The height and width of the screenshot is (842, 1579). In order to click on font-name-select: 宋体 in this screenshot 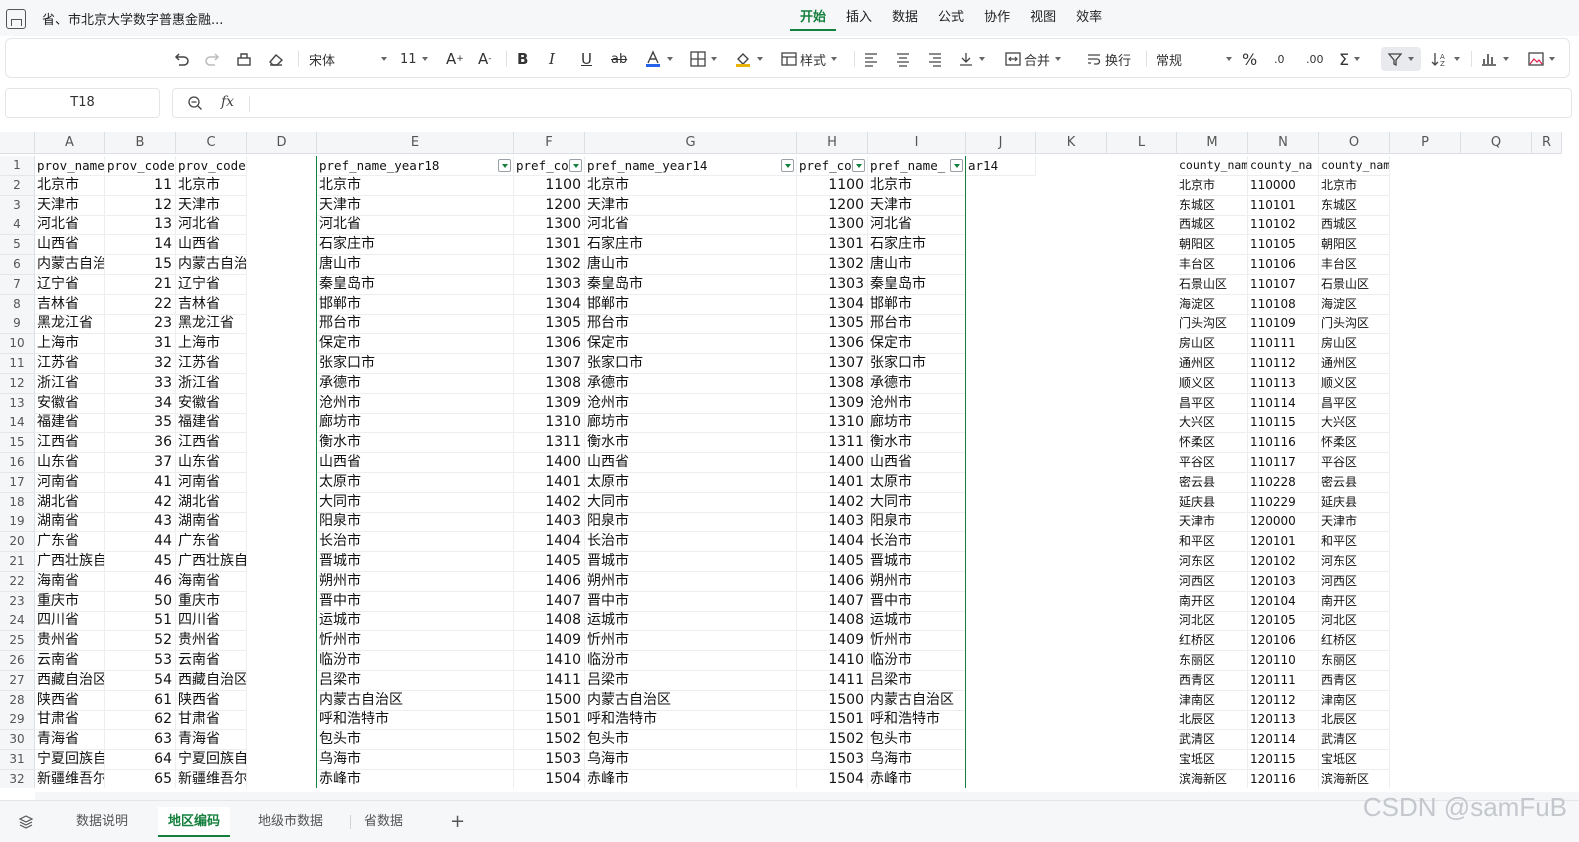, I will do `click(348, 59)`.